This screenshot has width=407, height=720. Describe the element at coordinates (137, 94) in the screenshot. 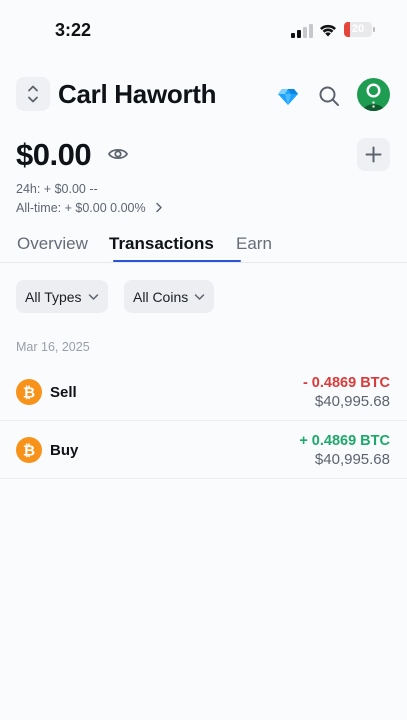

I see `account-name: Carl Haworth` at that location.